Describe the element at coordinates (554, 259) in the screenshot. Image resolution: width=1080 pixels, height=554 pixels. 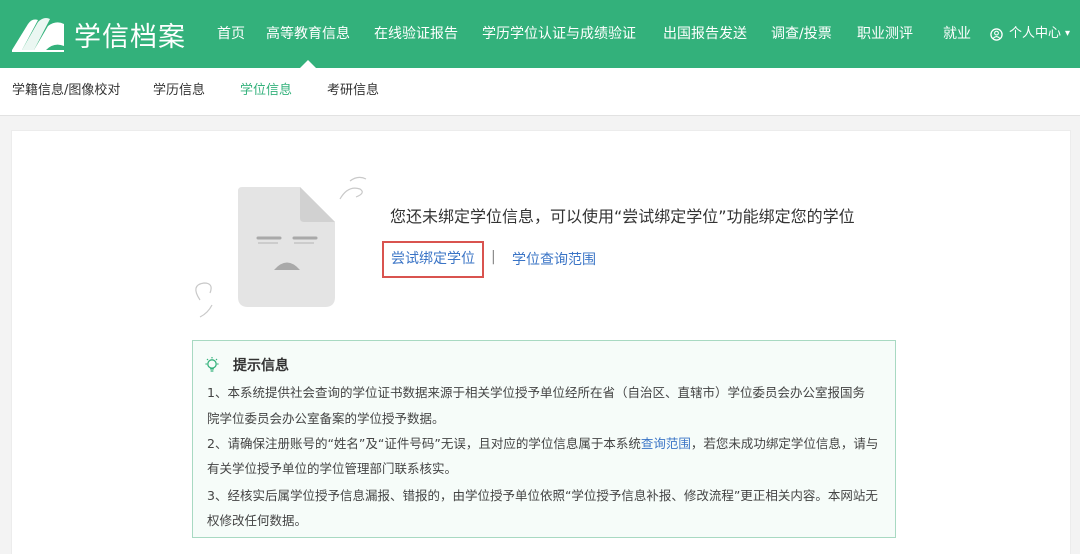
I see `degree-query-scope-link: 学位查询范围` at that location.